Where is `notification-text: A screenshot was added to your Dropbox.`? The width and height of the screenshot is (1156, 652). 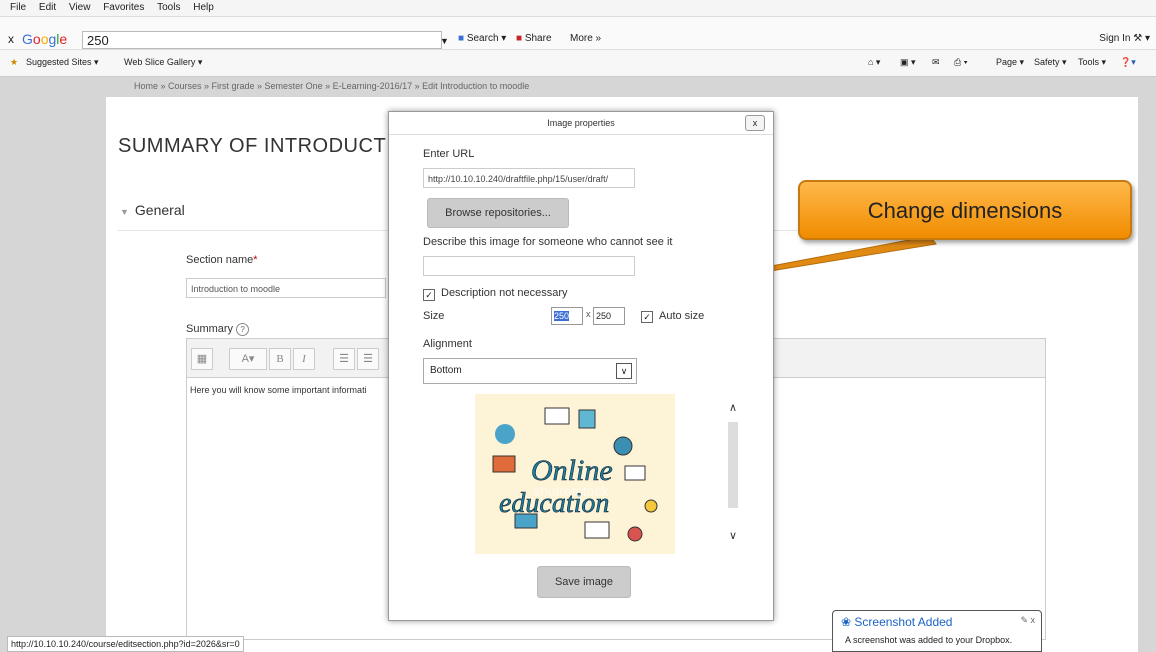
notification-text: A screenshot was added to your Dropbox. is located at coordinates (929, 640).